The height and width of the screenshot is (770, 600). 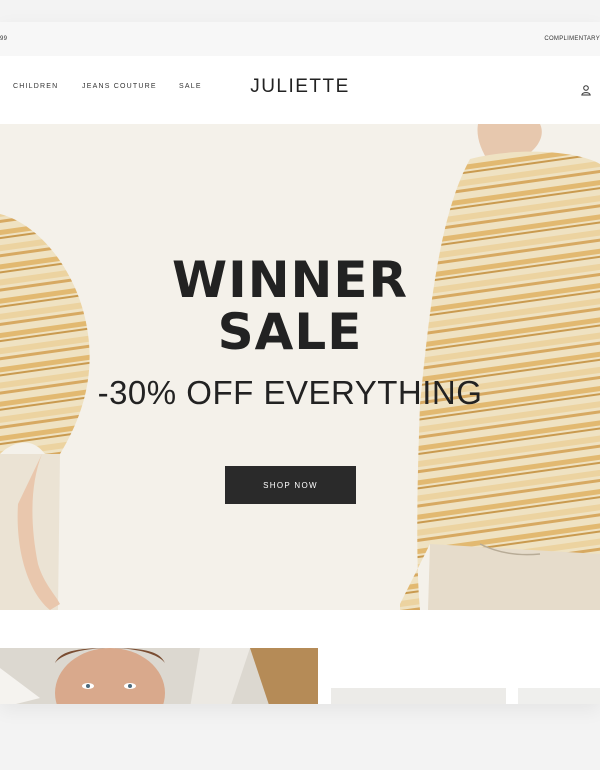 What do you see at coordinates (586, 90) in the screenshot?
I see `user-icon` at bounding box center [586, 90].